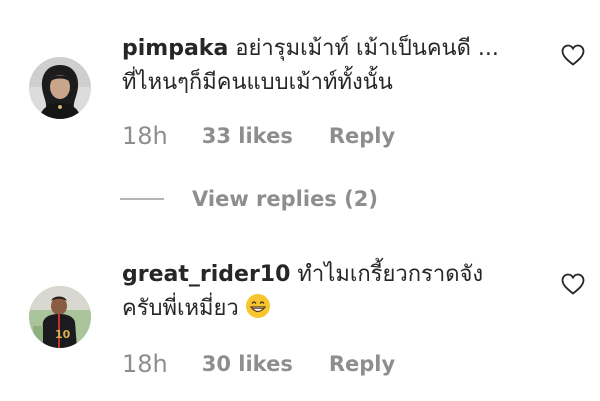  Describe the element at coordinates (247, 364) in the screenshot. I see `likes-count: 30 likes` at that location.